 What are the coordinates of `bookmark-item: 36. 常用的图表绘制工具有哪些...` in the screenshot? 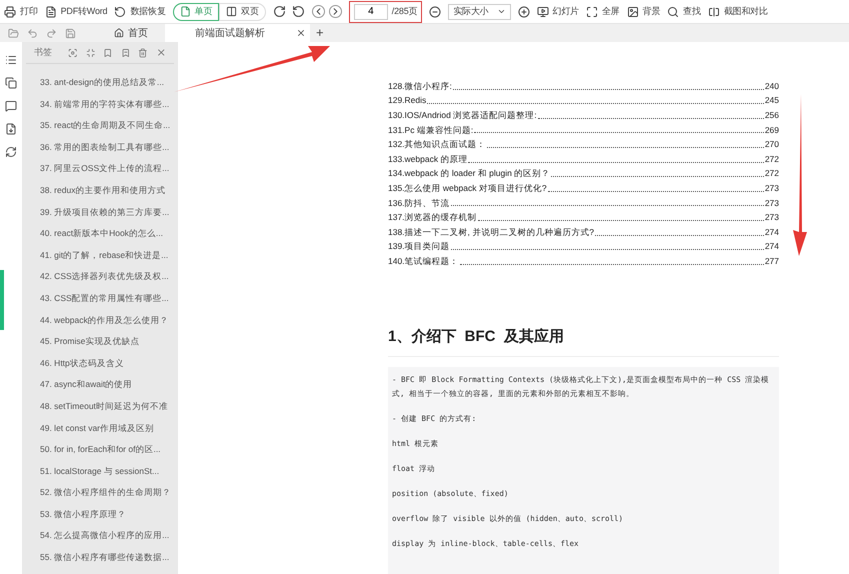 It's located at (109, 147).